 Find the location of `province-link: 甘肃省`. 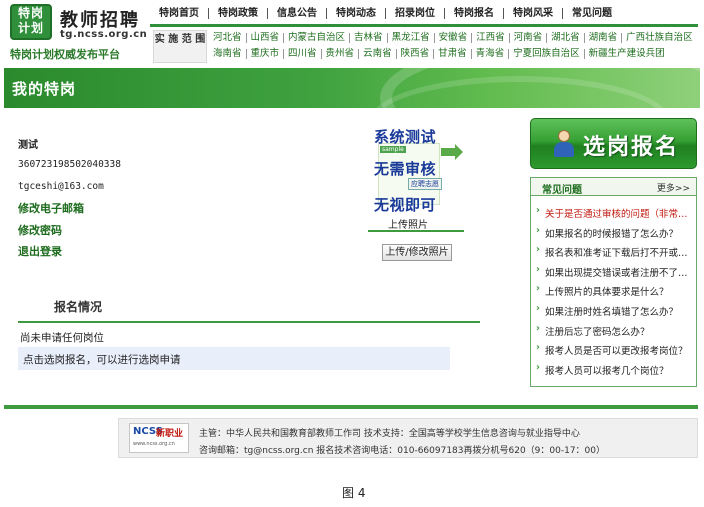

province-link: 甘肃省 is located at coordinates (453, 54).